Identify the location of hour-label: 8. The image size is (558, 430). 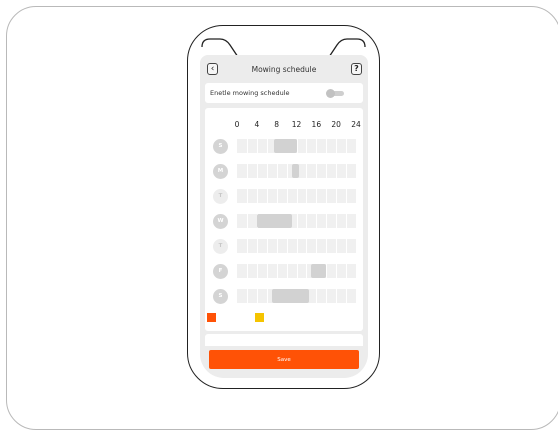
(277, 124).